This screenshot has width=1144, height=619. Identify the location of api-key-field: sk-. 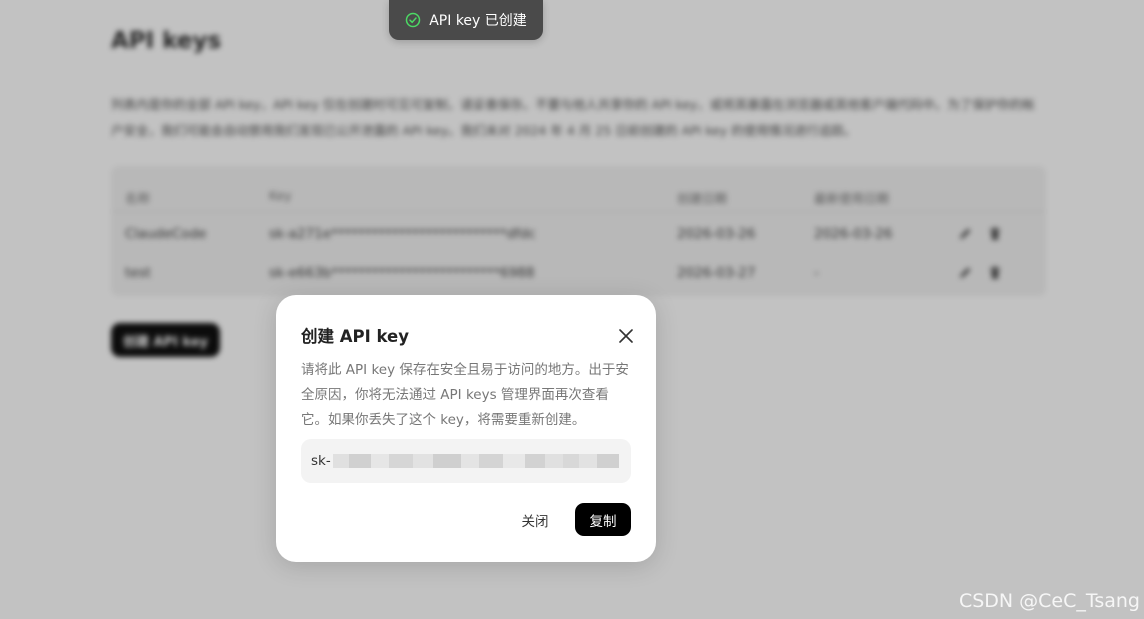
(466, 461).